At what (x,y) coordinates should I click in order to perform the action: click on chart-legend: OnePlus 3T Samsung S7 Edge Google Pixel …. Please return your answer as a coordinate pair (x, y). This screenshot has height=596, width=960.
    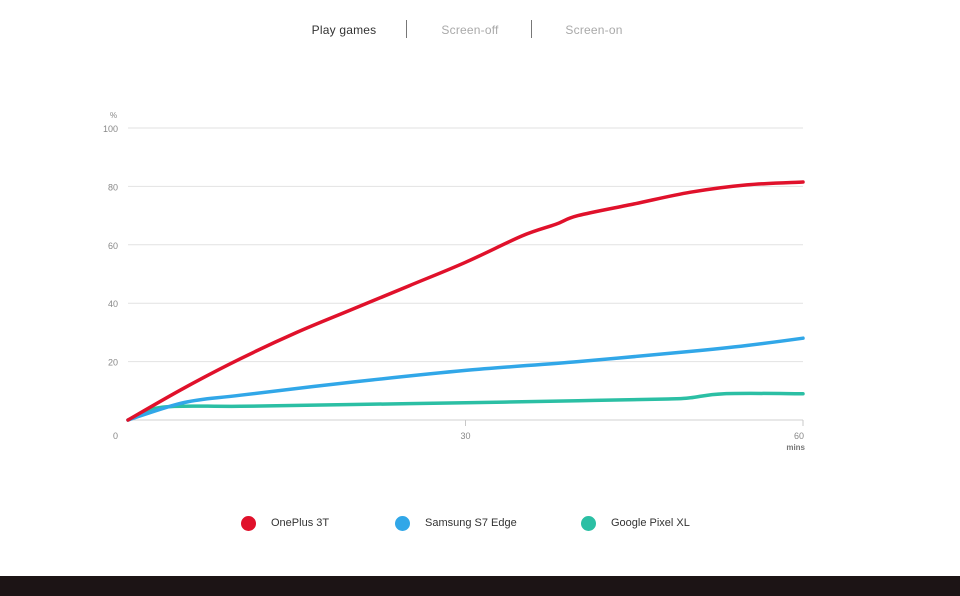
    Looking at the image, I should click on (480, 523).